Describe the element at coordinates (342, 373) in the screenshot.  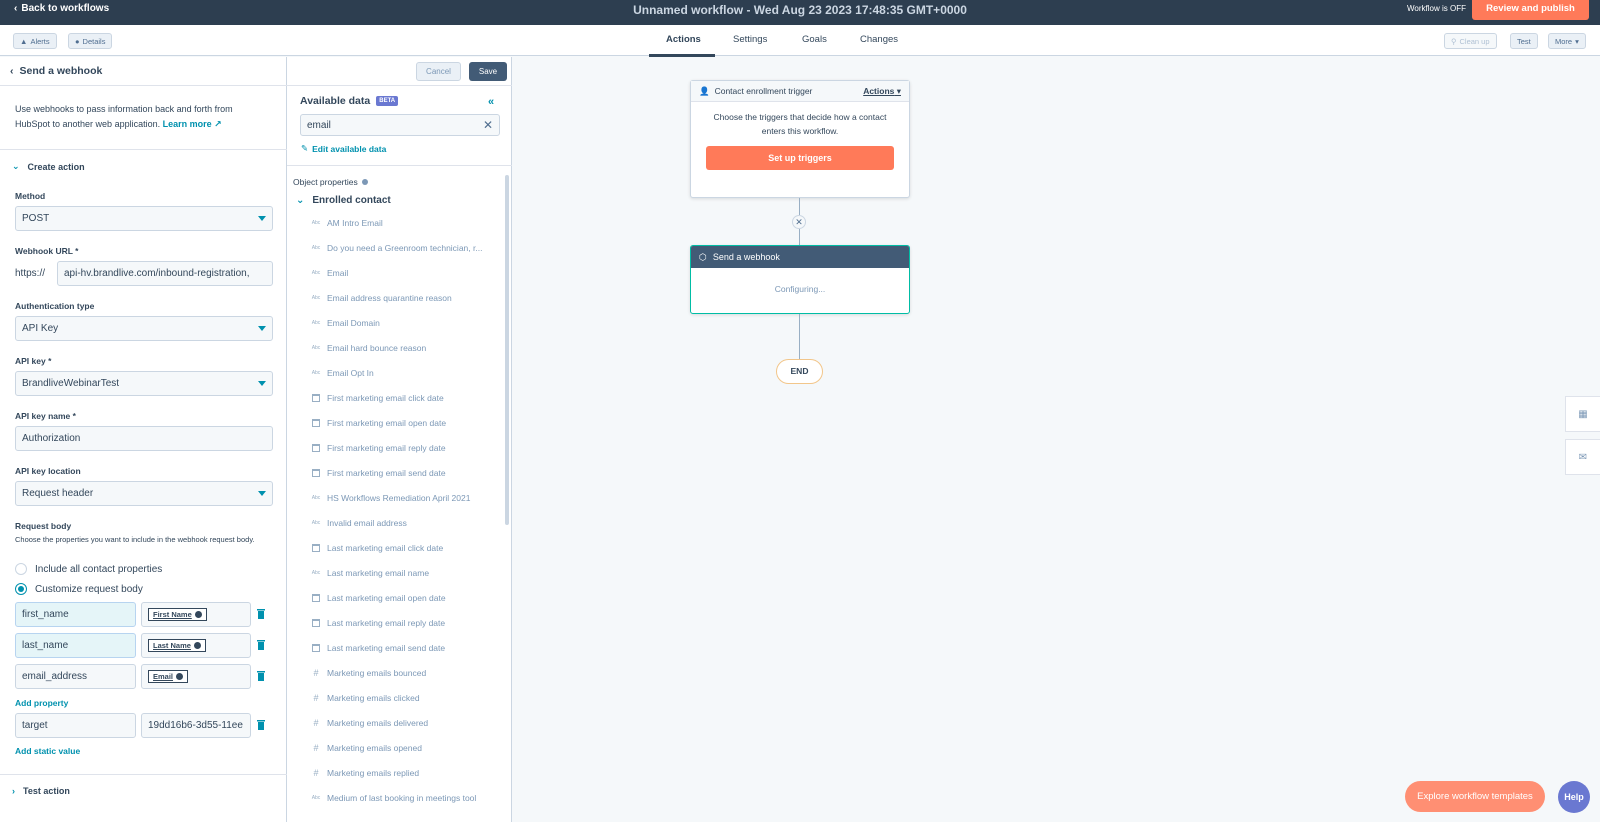
I see `property-item: Abc Email Opt In` at that location.